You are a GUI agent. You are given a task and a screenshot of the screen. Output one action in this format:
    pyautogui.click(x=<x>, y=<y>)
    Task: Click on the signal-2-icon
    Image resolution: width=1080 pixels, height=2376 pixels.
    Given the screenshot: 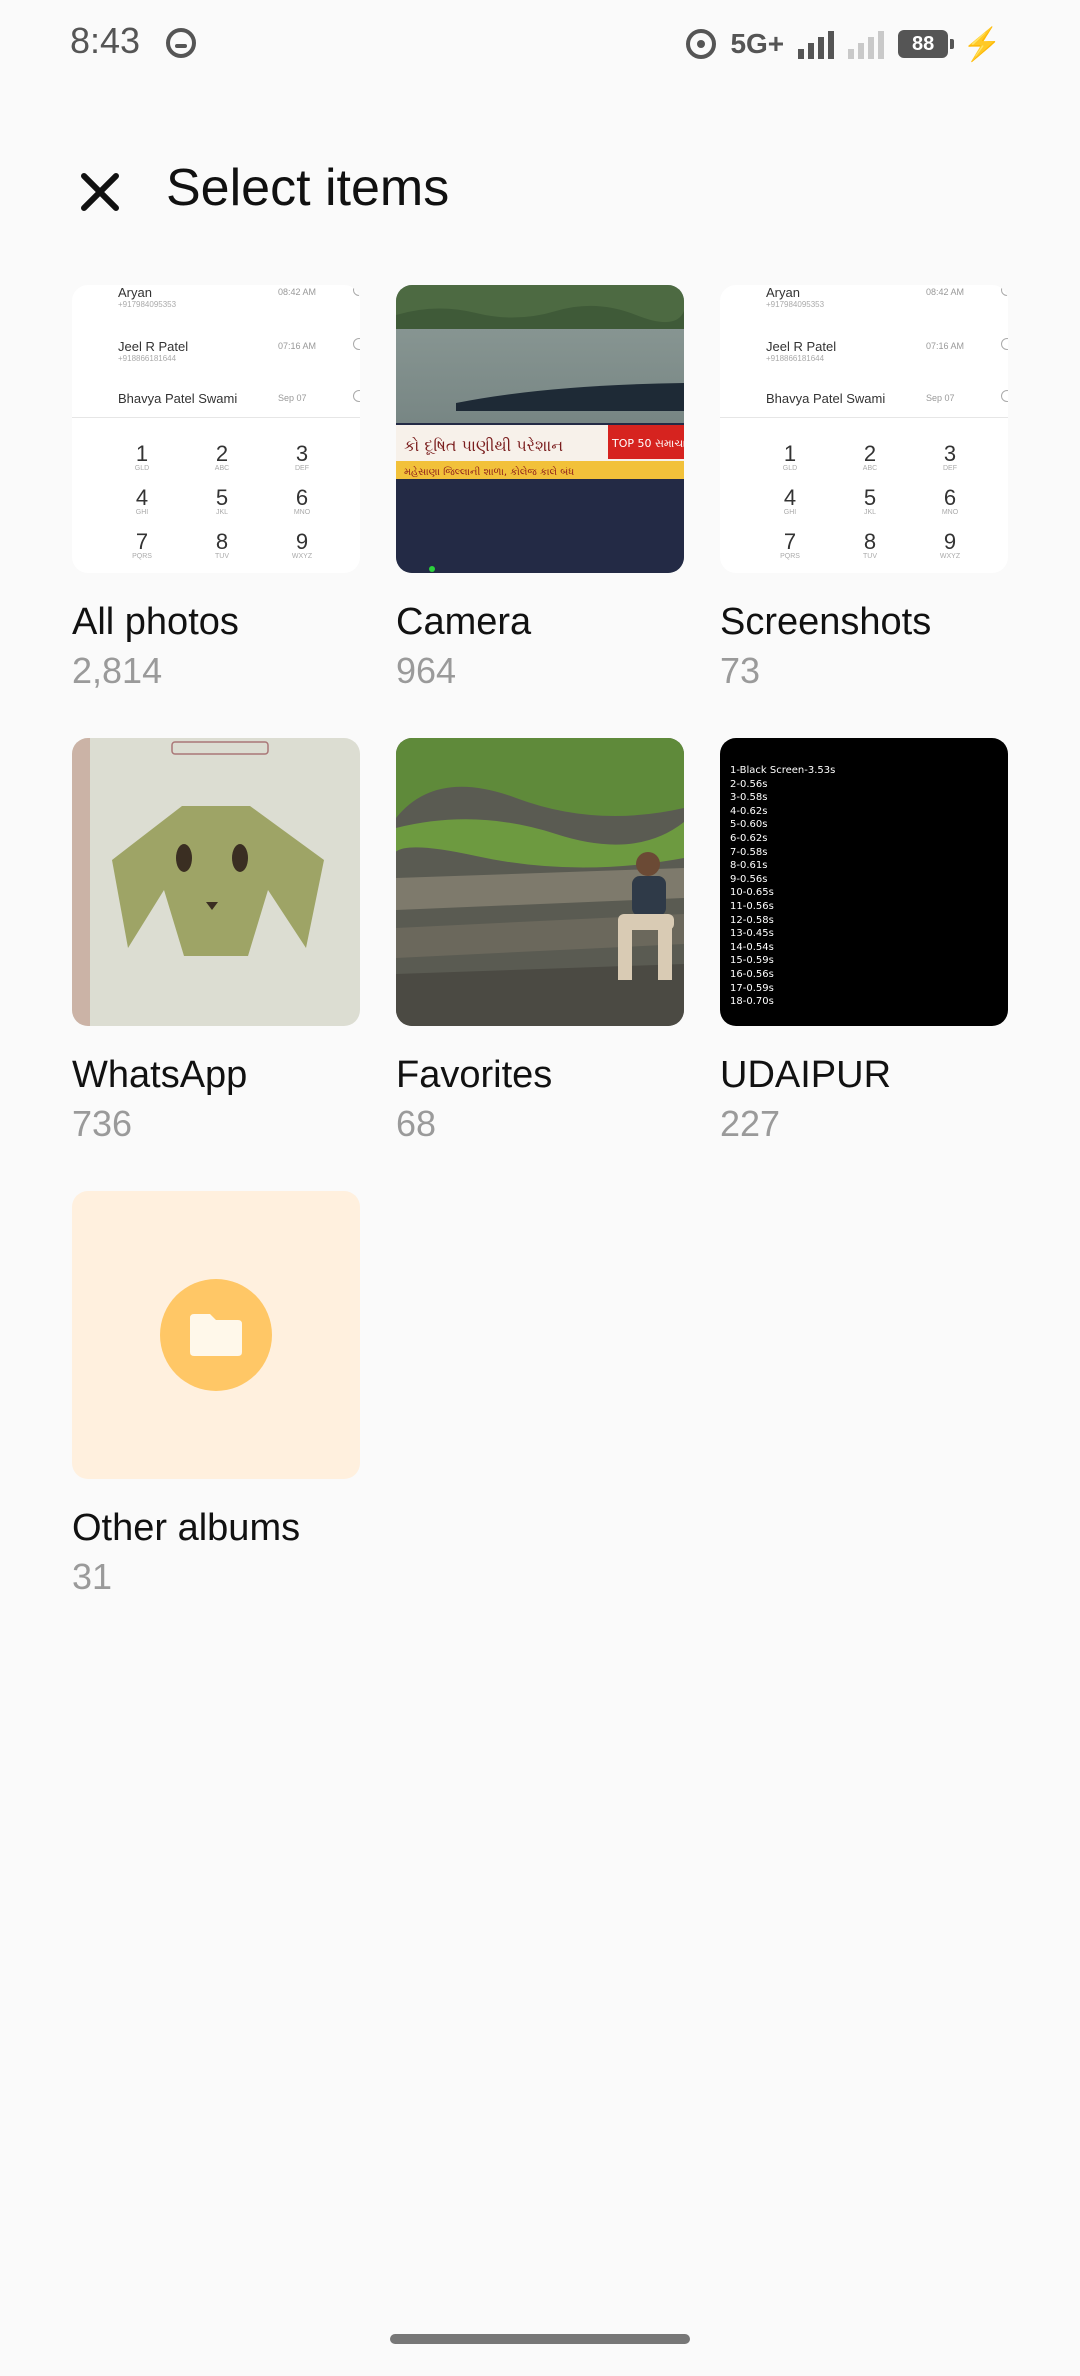 What is the action you would take?
    pyautogui.click(x=866, y=44)
    